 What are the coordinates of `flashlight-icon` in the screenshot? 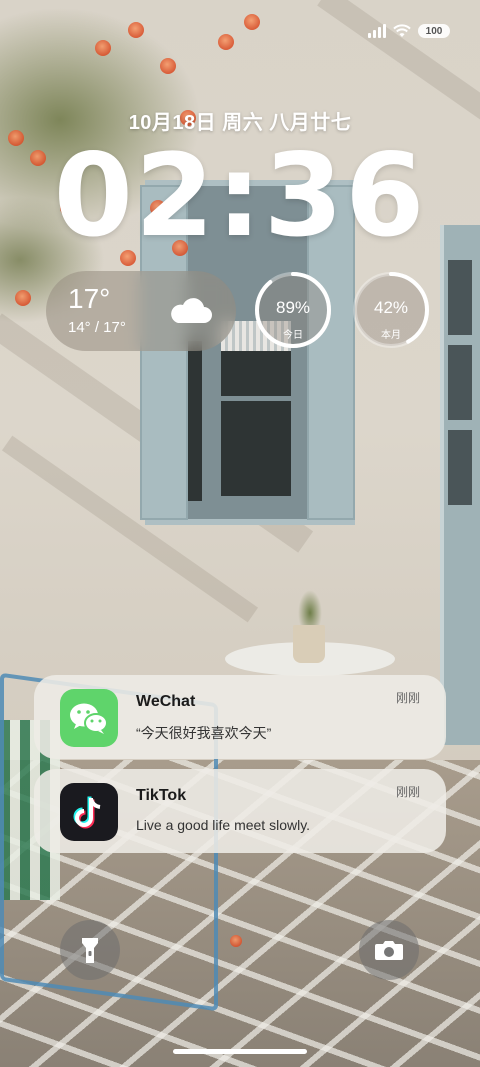 It's located at (90, 950).